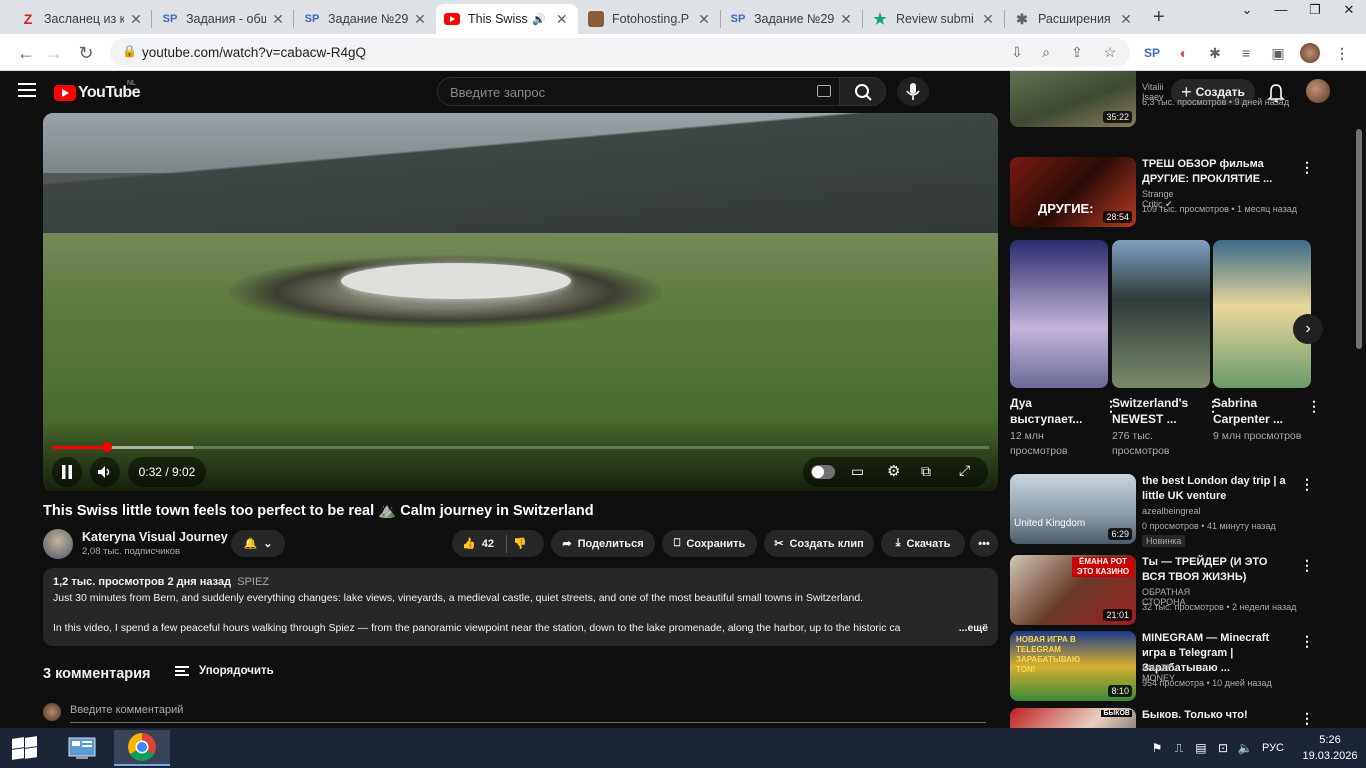 This screenshot has width=1366, height=768. Describe the element at coordinates (1073, 718) in the screenshot. I see `video-thumbnail: БЫКОВ` at that location.